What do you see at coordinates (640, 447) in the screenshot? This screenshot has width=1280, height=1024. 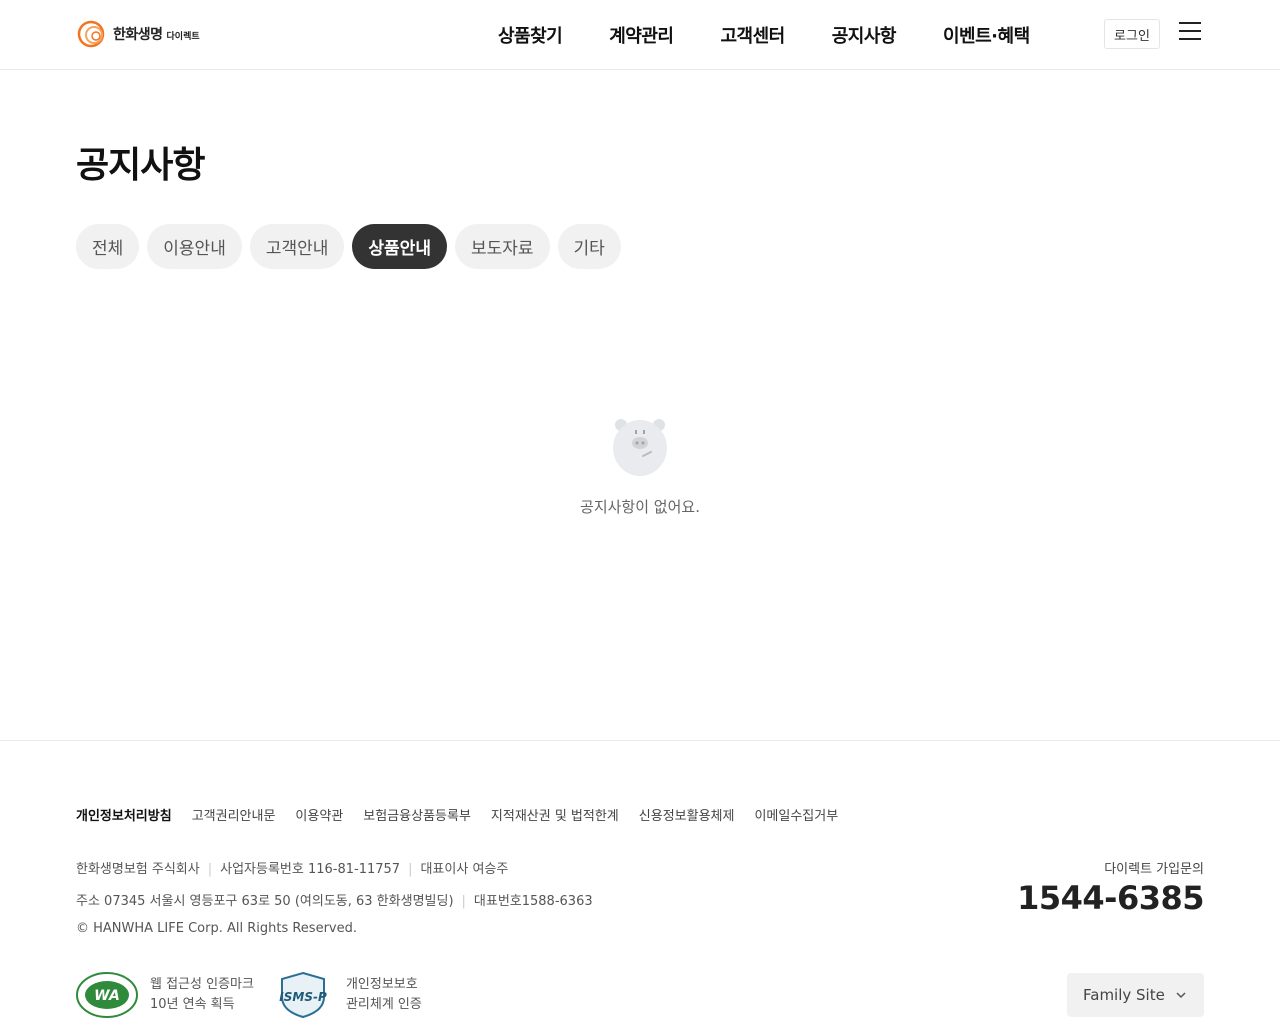 I see `piggy-bank-icon` at bounding box center [640, 447].